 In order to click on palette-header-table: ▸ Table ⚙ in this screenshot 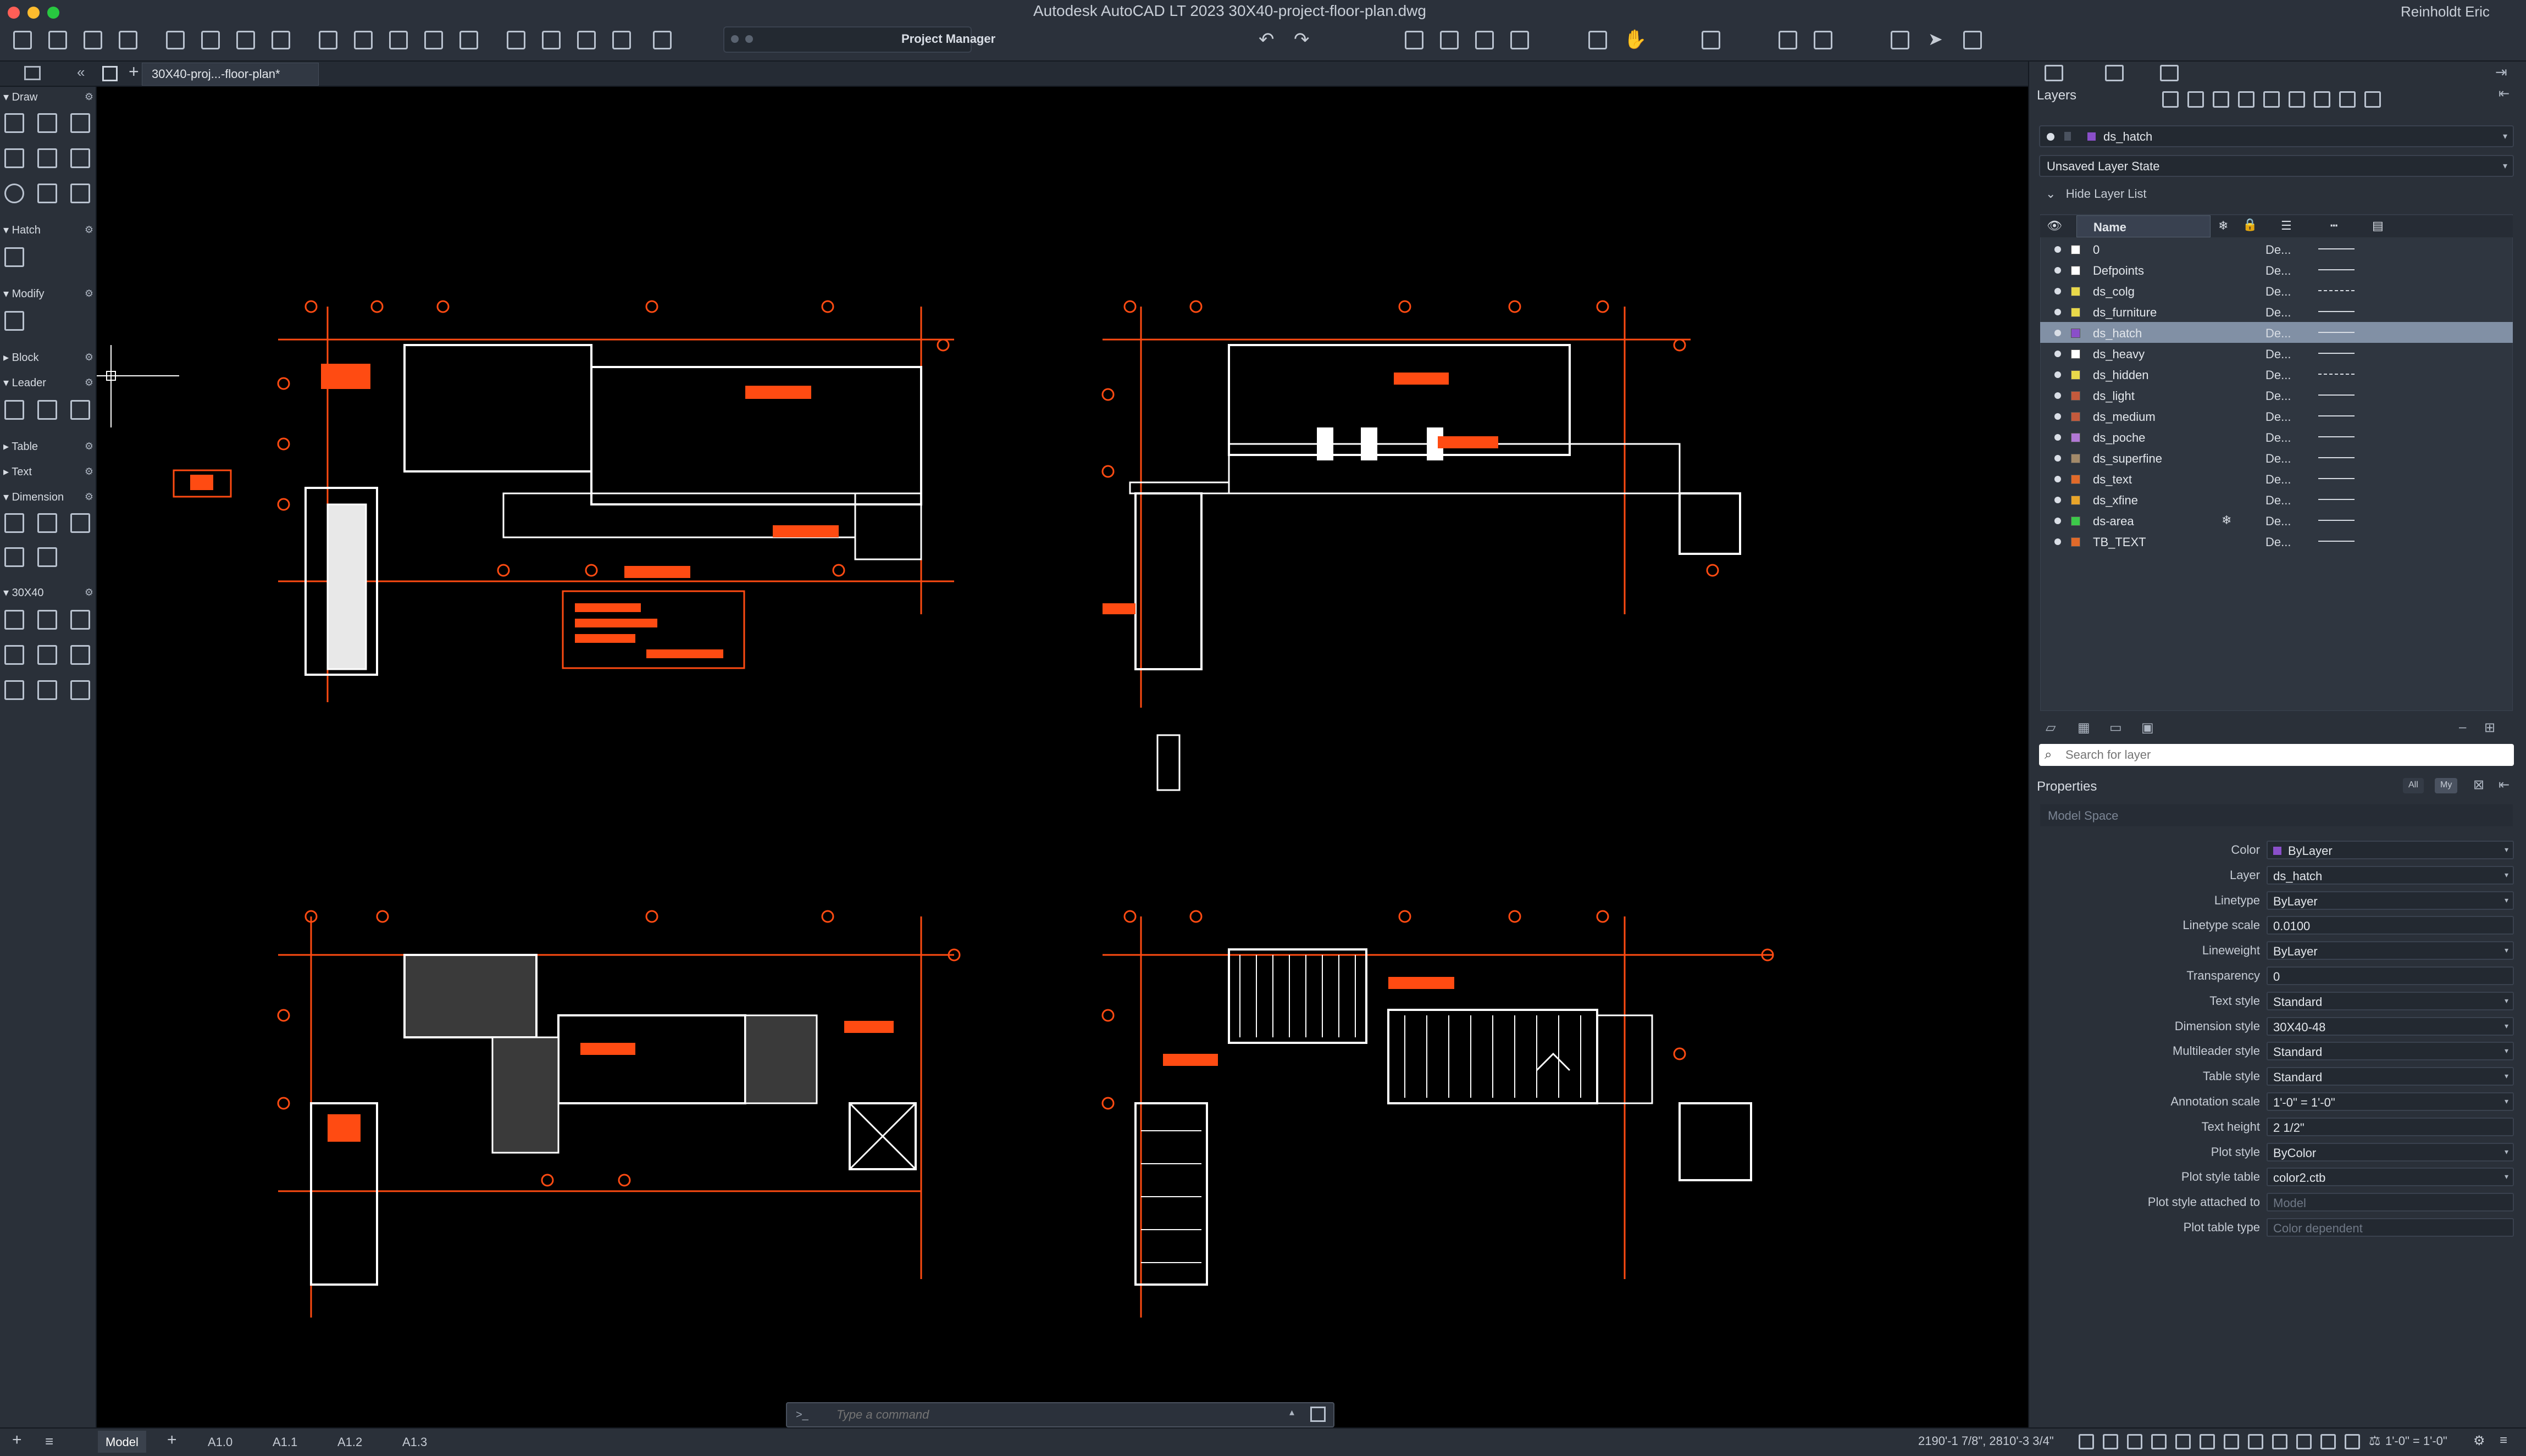, I will do `click(48, 448)`.